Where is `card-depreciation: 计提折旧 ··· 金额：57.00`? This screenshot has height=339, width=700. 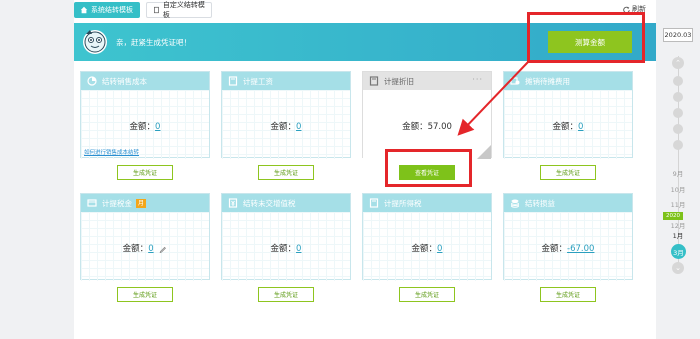
card-depreciation: 计提折旧 ··· 金额：57.00 is located at coordinates (427, 115).